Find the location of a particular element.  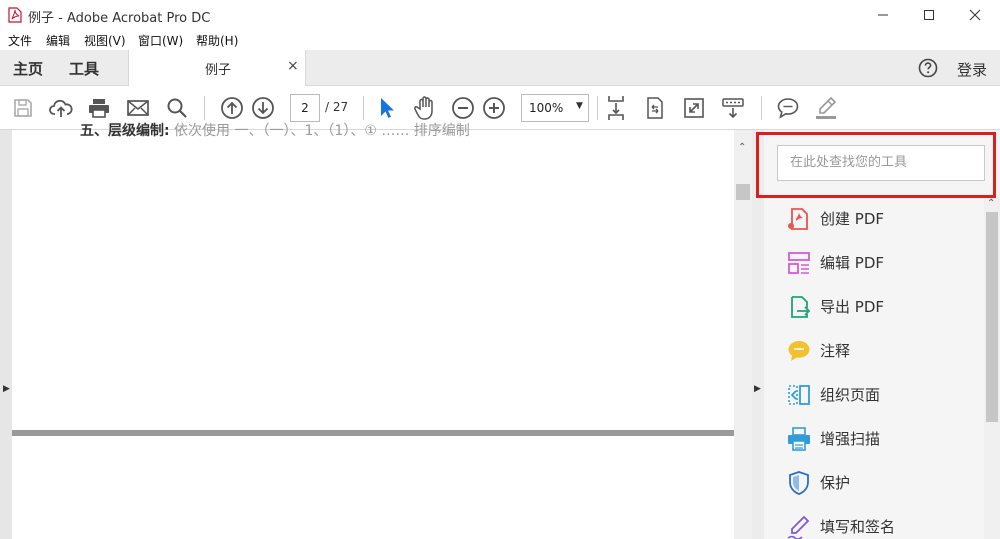

page-total: / 27 is located at coordinates (337, 107).